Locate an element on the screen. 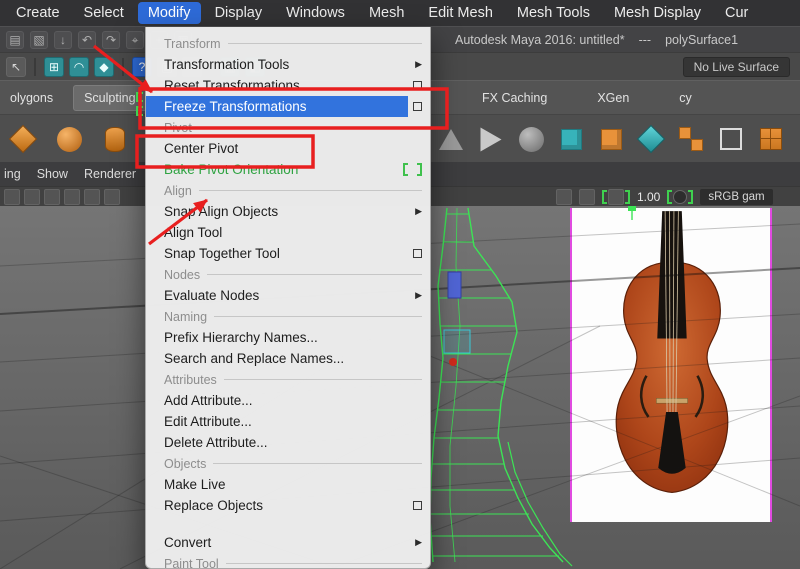 This screenshot has height=569, width=800. fog-toggle-icon is located at coordinates (587, 197).